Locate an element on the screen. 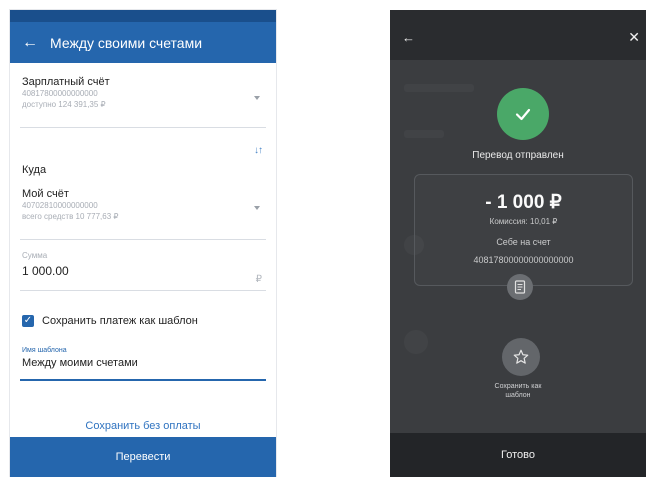  page-title: Между своими счетами is located at coordinates (126, 42).